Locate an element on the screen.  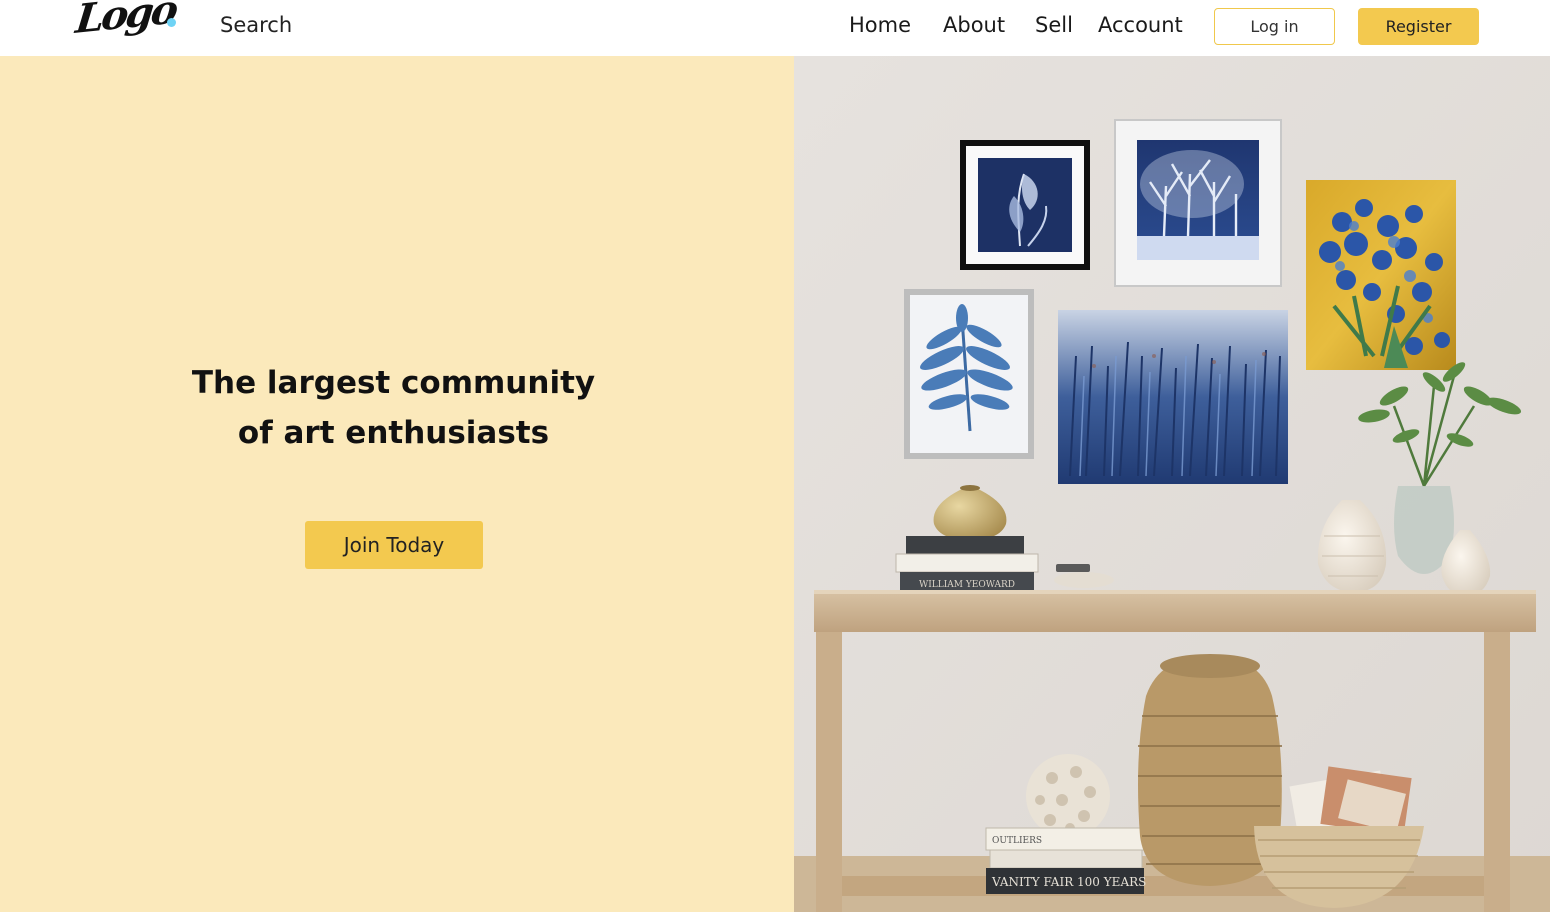
join-today-button: Join Today is located at coordinates (394, 545).